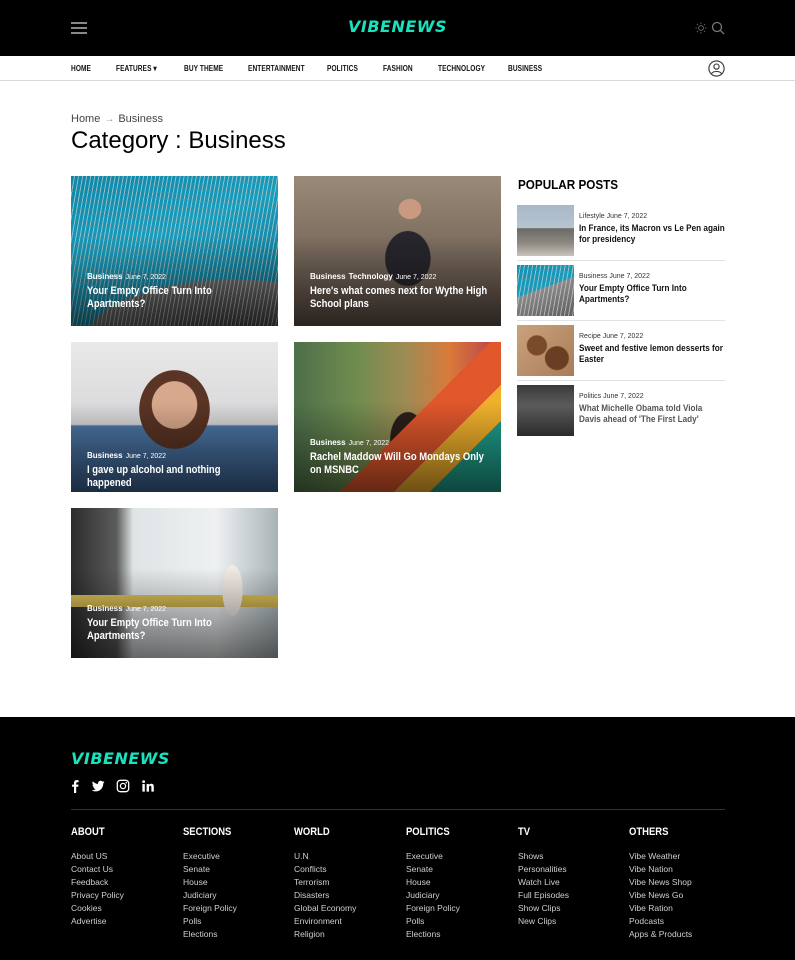  I want to click on card-meta: Business Technology June 7, 2022, so click(373, 276).